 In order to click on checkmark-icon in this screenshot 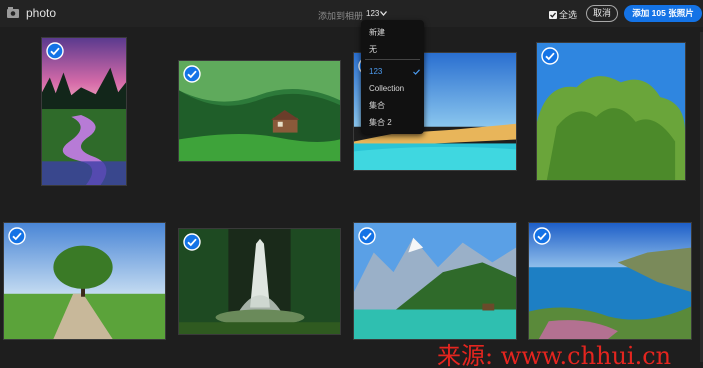, I will do `click(416, 72)`.